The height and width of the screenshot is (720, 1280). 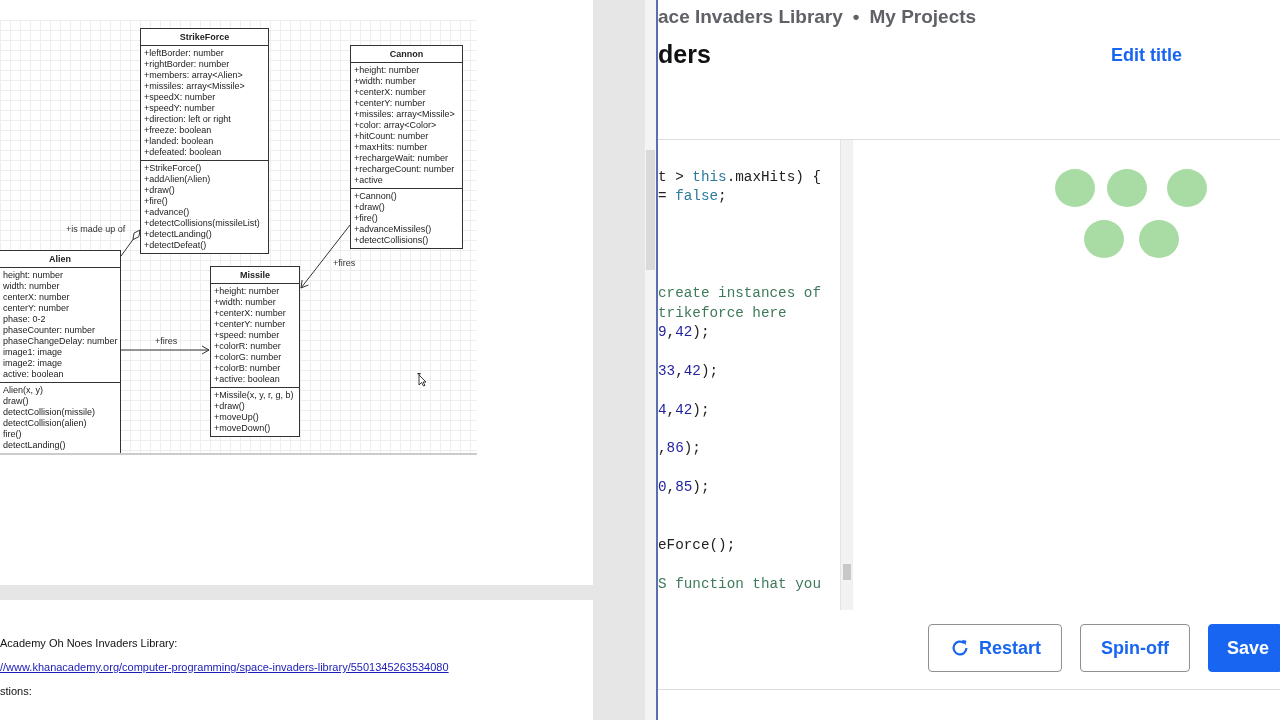 What do you see at coordinates (60, 259) in the screenshot?
I see `class-name: Alien` at bounding box center [60, 259].